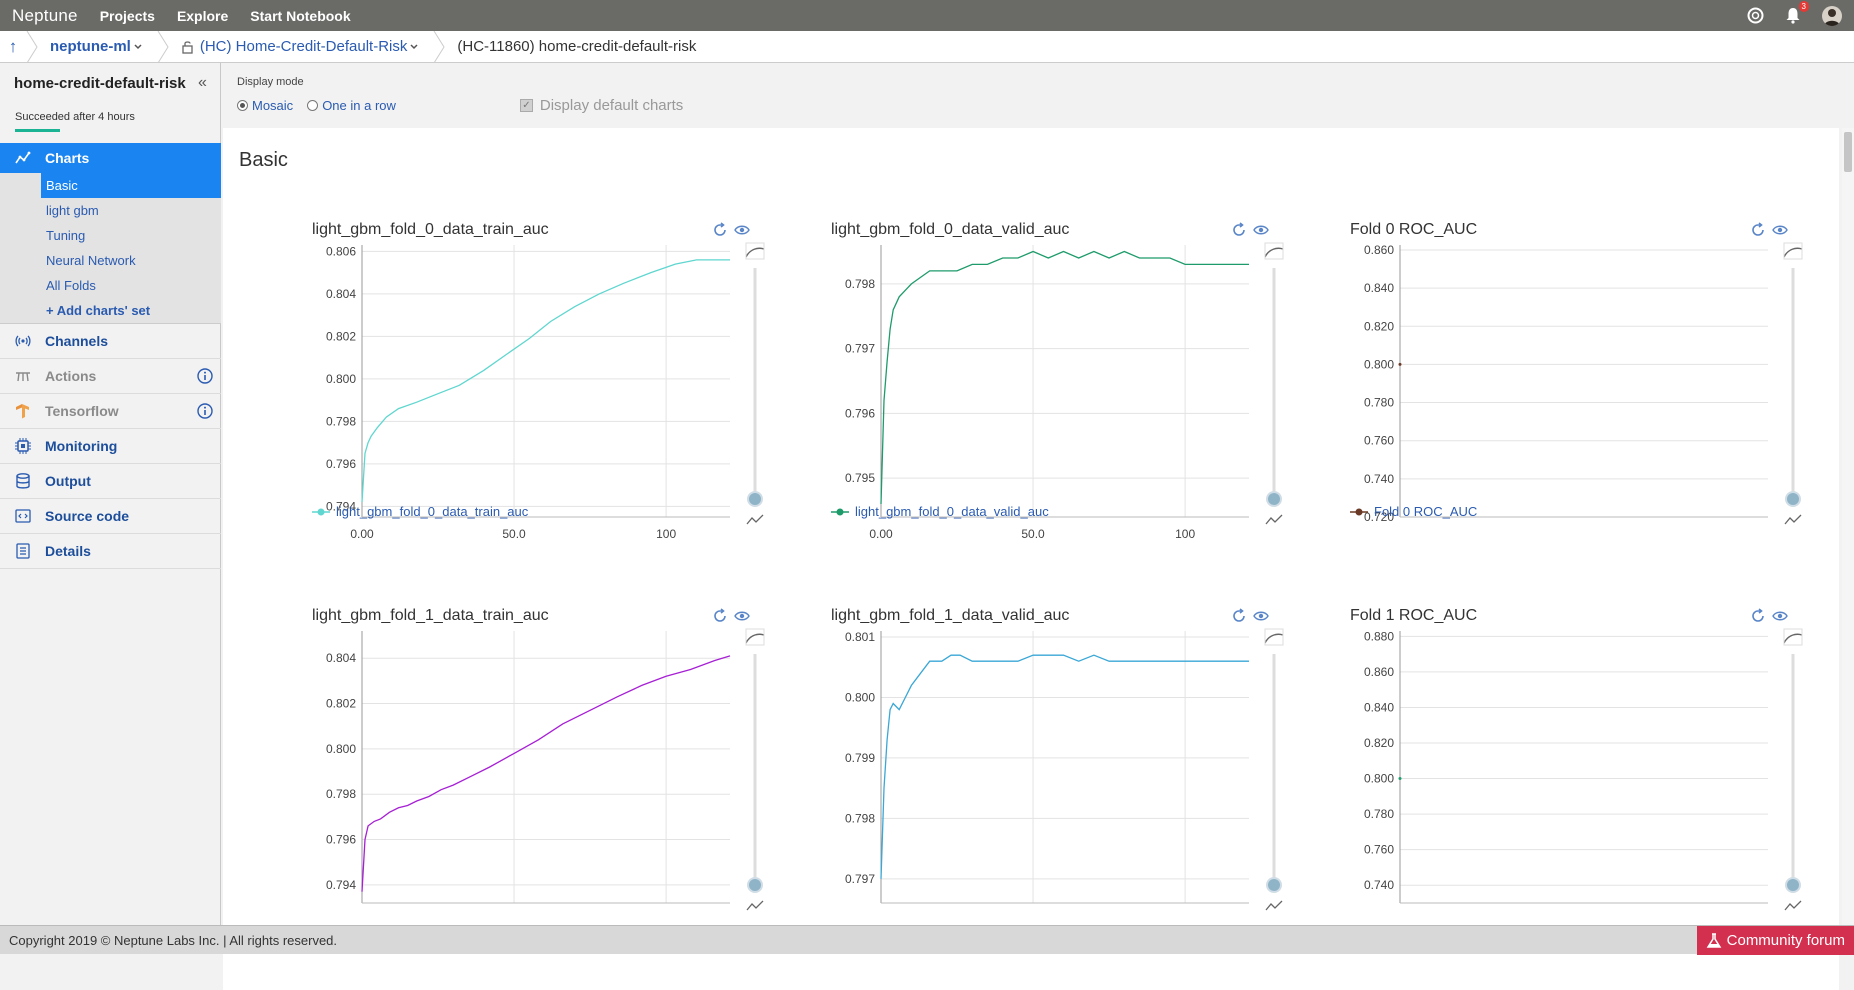  What do you see at coordinates (131, 185) in the screenshot?
I see `chart-set-basic: Basic` at bounding box center [131, 185].